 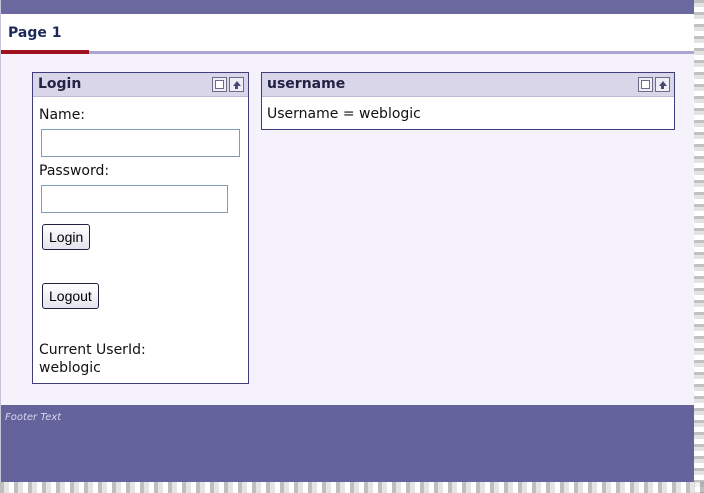 What do you see at coordinates (92, 350) in the screenshot?
I see `current-userid-label: Current UserId:` at bounding box center [92, 350].